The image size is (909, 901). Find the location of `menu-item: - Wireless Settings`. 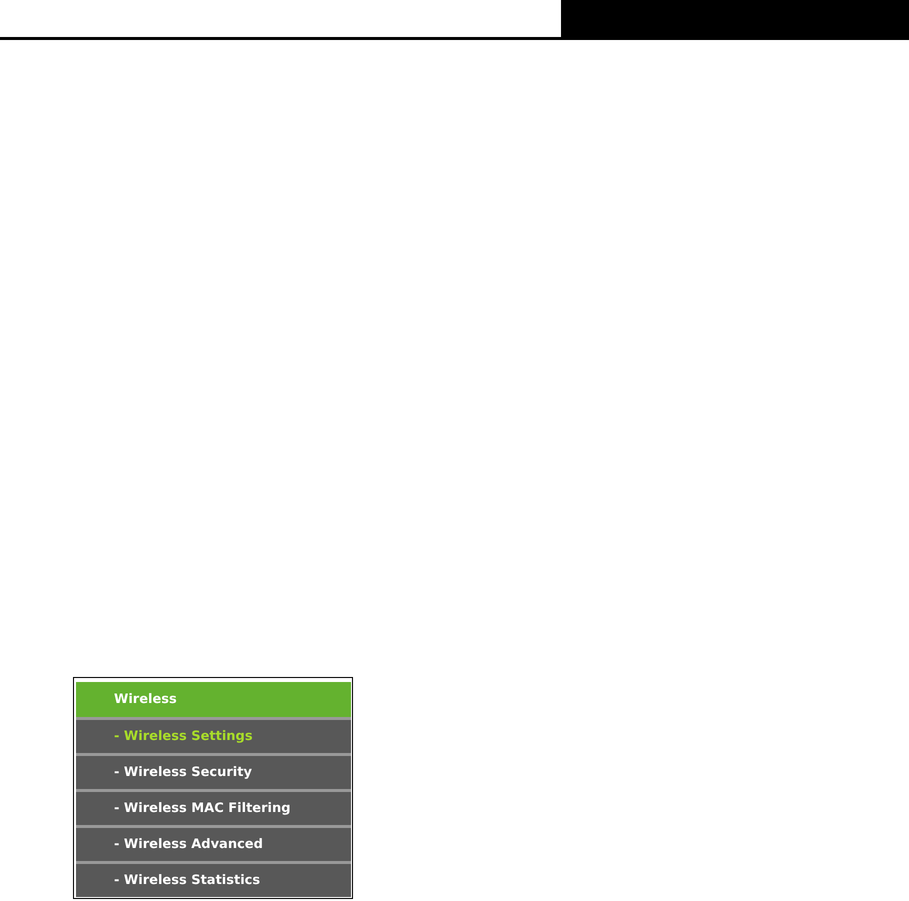

menu-item: - Wireless Settings is located at coordinates (213, 736).